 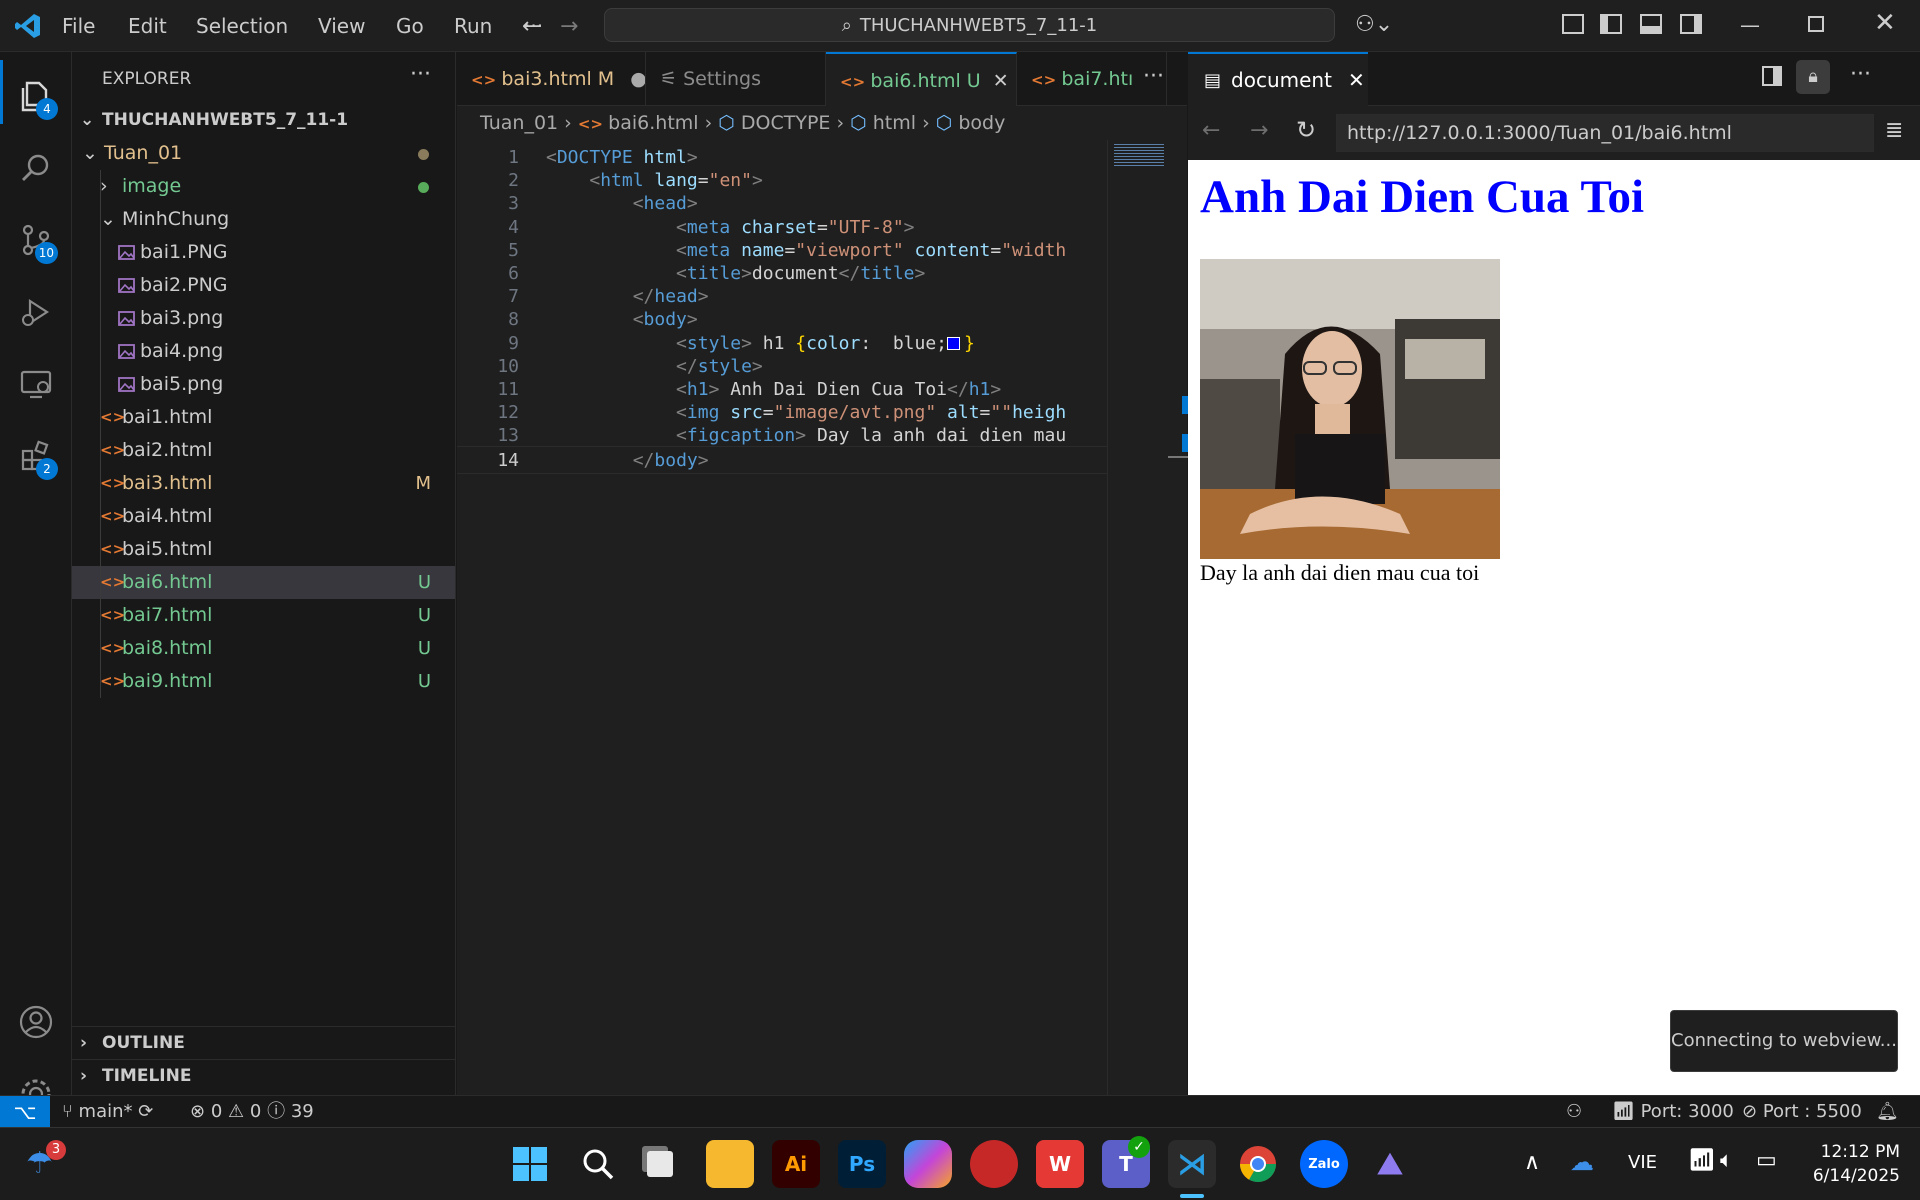 What do you see at coordinates (263, 450) in the screenshot?
I see `tree-item: <> bai2.html` at bounding box center [263, 450].